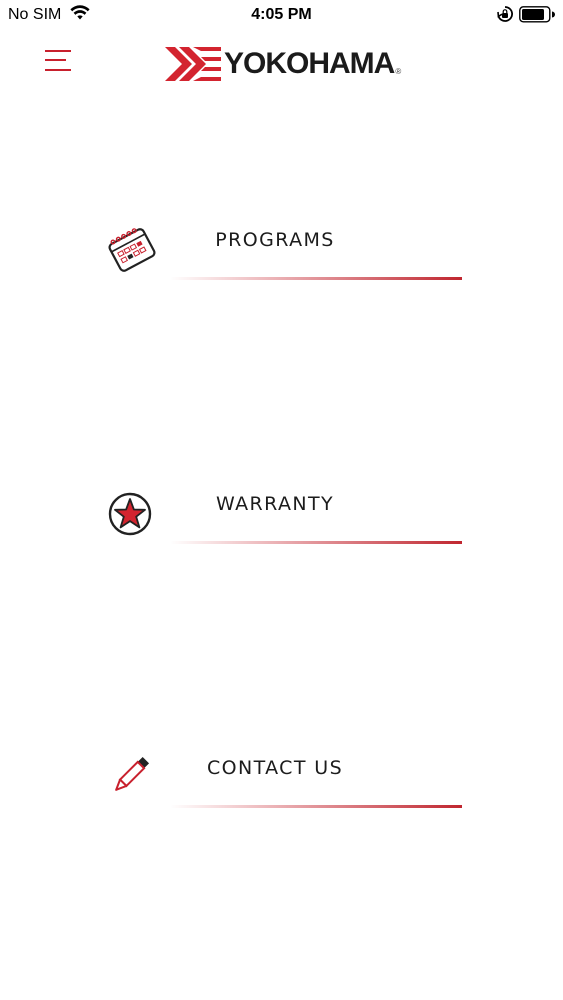 This screenshot has width=563, height=1000. I want to click on menu-item-label: CONTACT US, so click(275, 768).